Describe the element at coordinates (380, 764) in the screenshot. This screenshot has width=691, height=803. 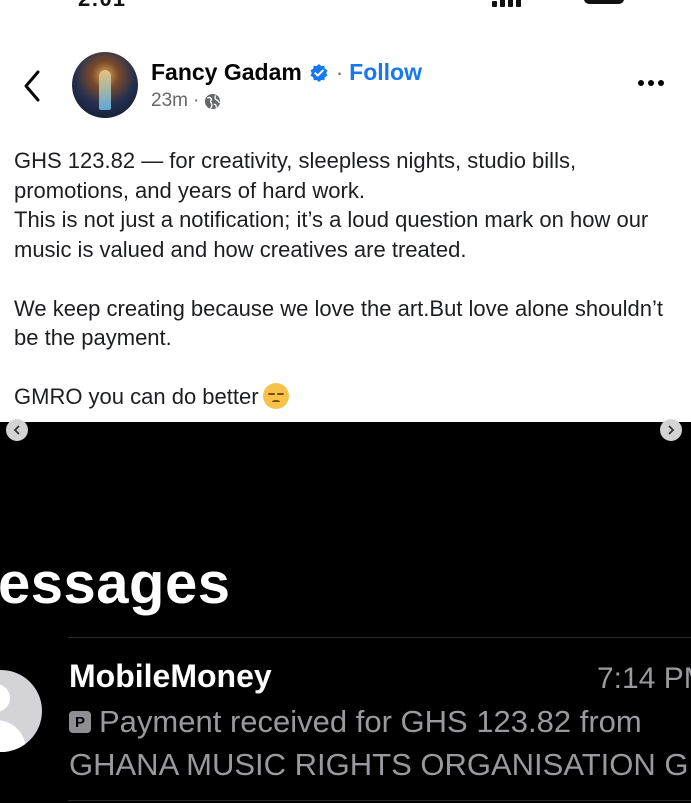
I see `message-preview-line-2: GHANA MUSIC RIGHTS ORGANISATION GH` at that location.